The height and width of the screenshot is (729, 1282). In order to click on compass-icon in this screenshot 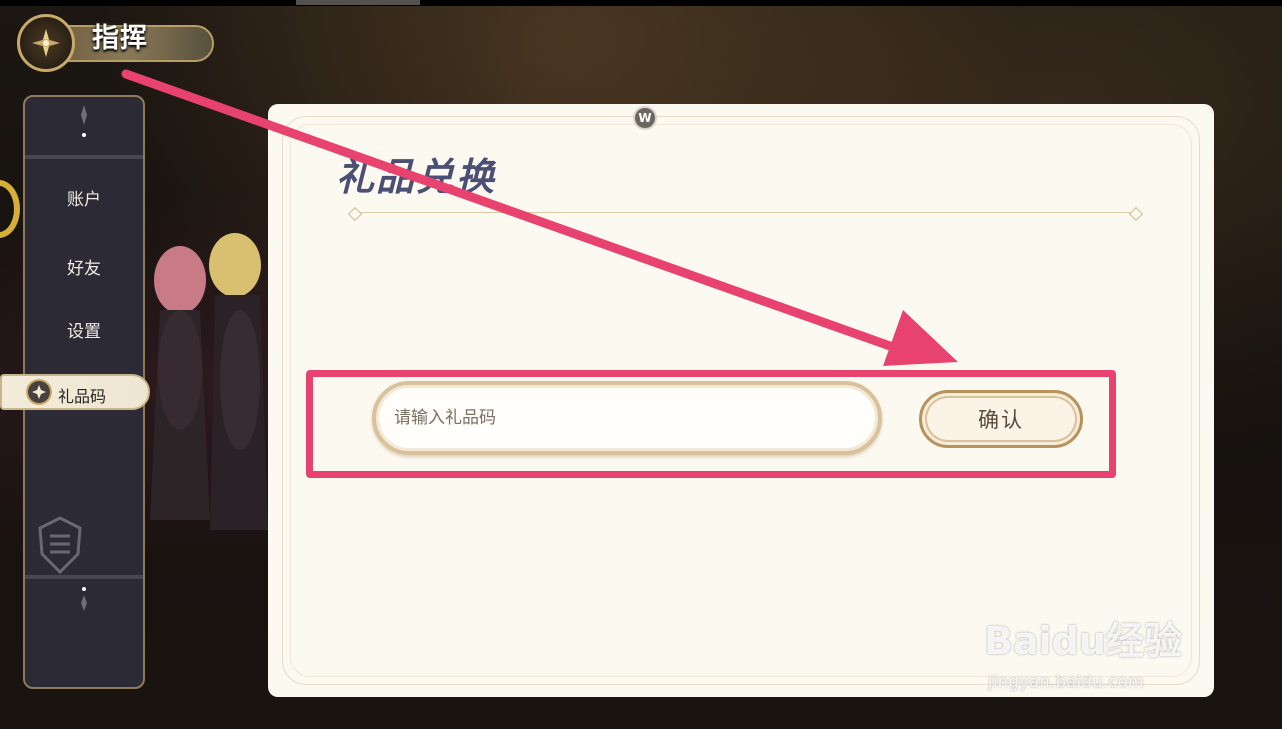, I will do `click(46, 43)`.